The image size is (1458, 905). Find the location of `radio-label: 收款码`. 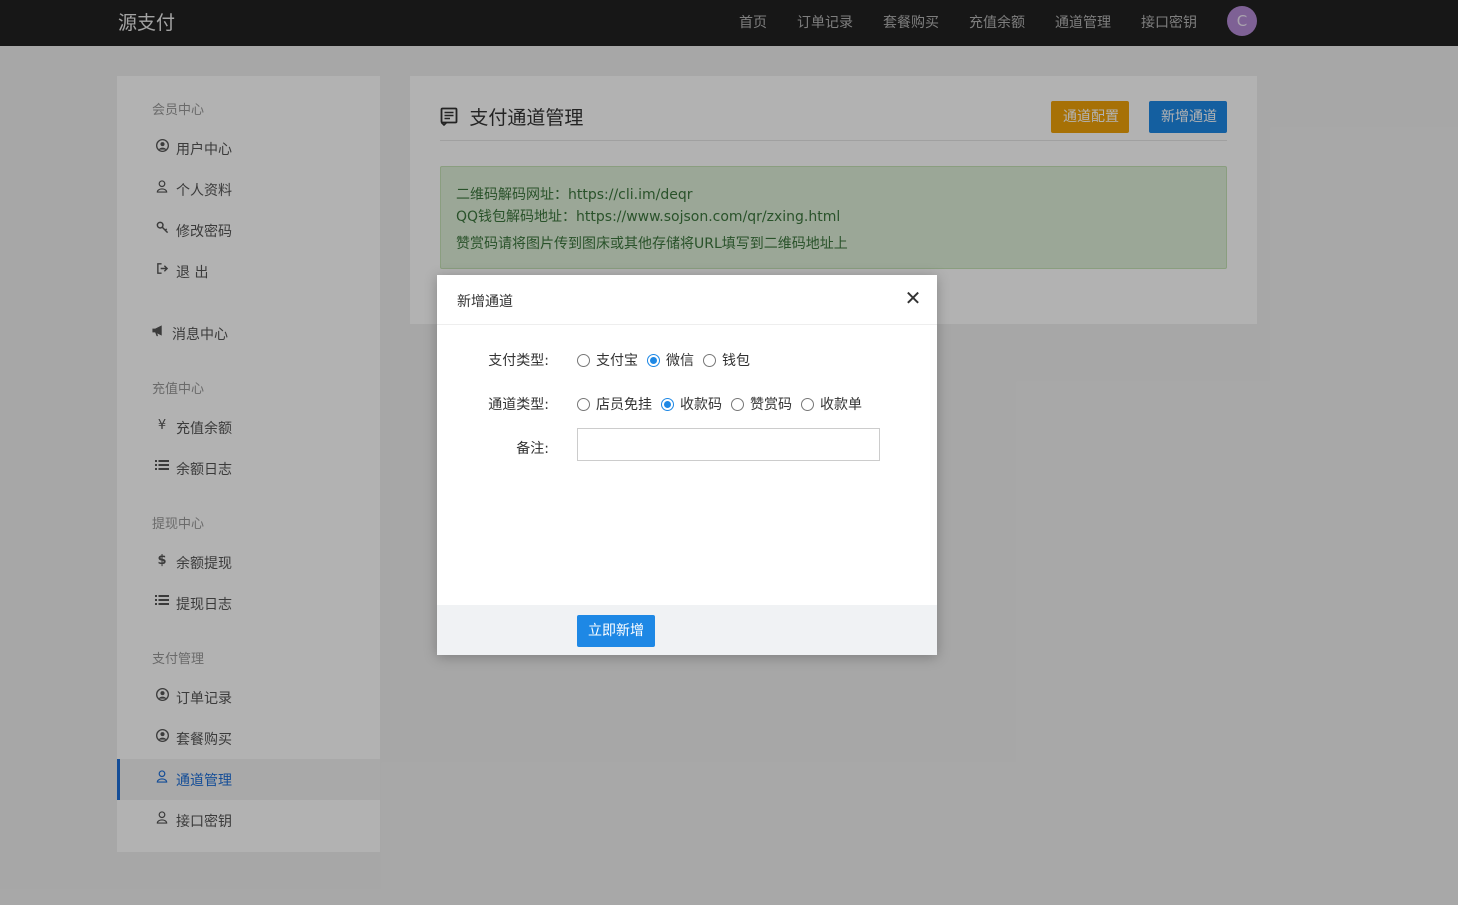

radio-label: 收款码 is located at coordinates (701, 405).